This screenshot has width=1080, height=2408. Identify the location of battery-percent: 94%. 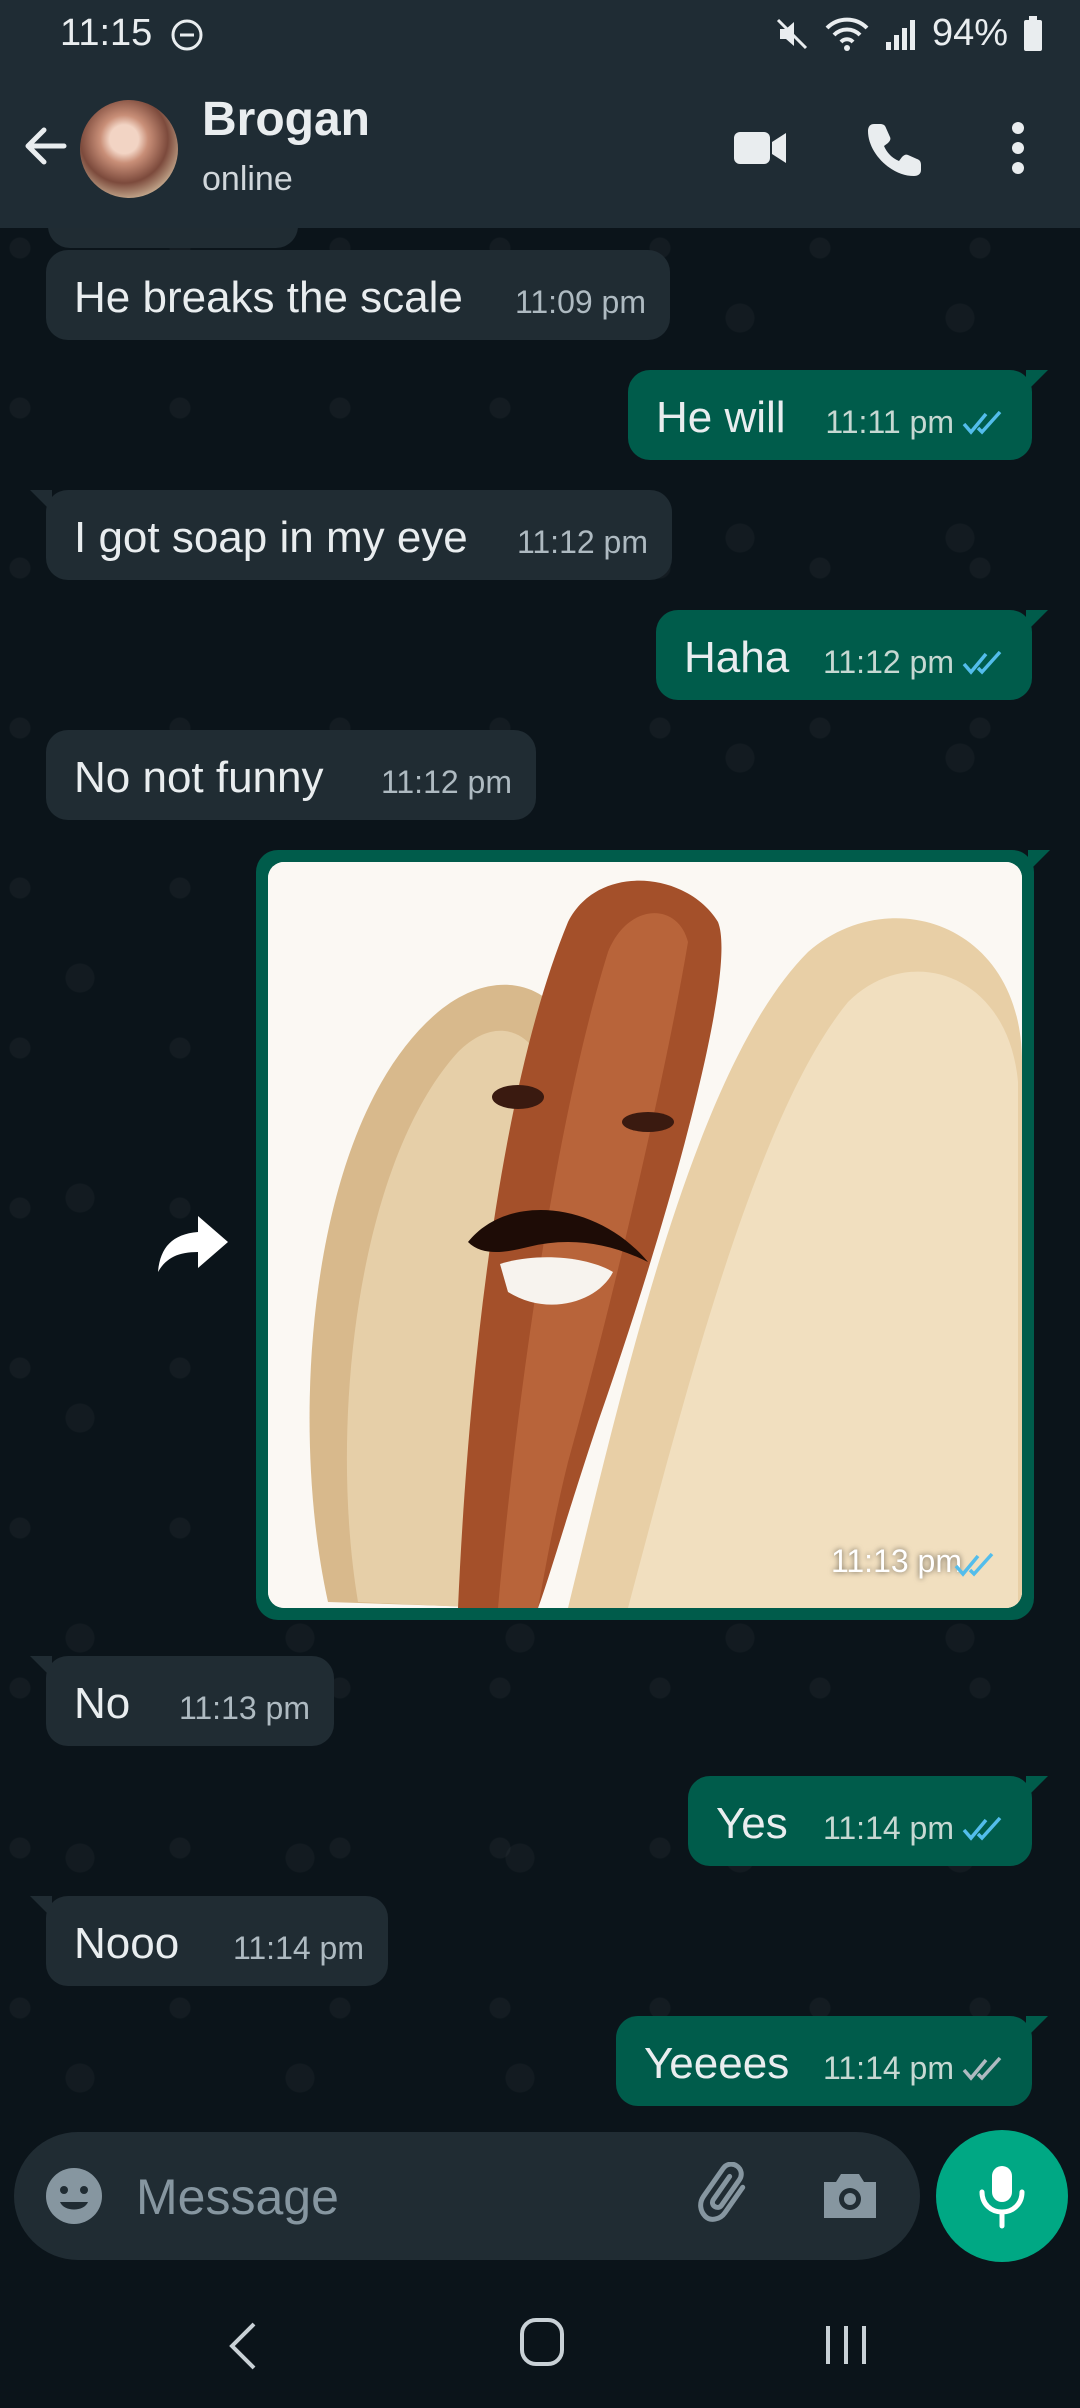
(969, 33).